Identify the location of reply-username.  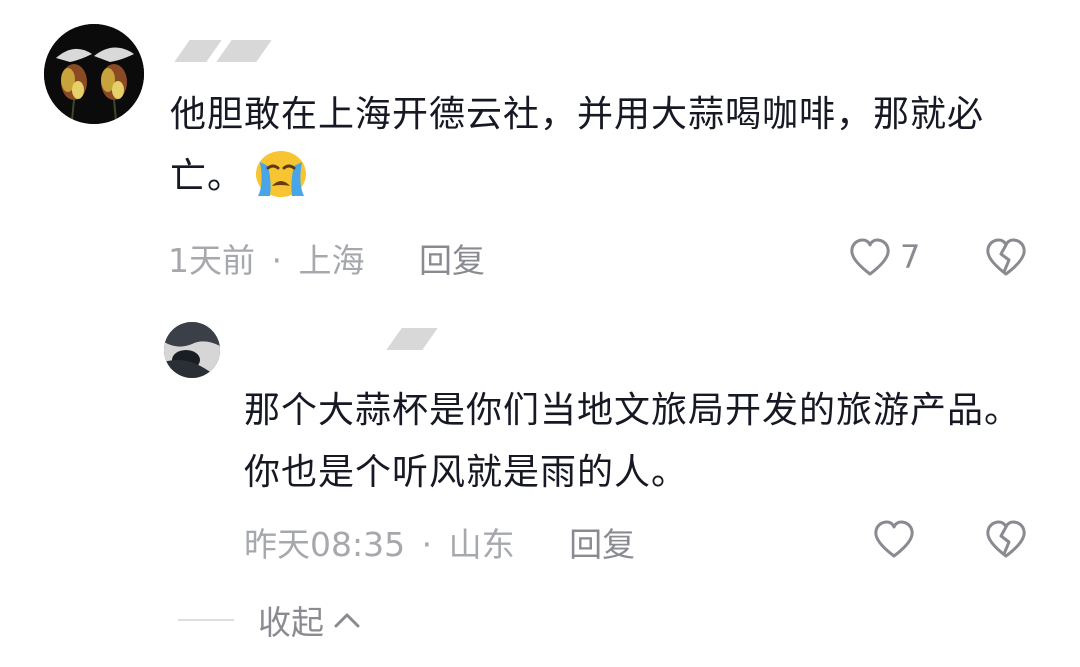
(344, 343).